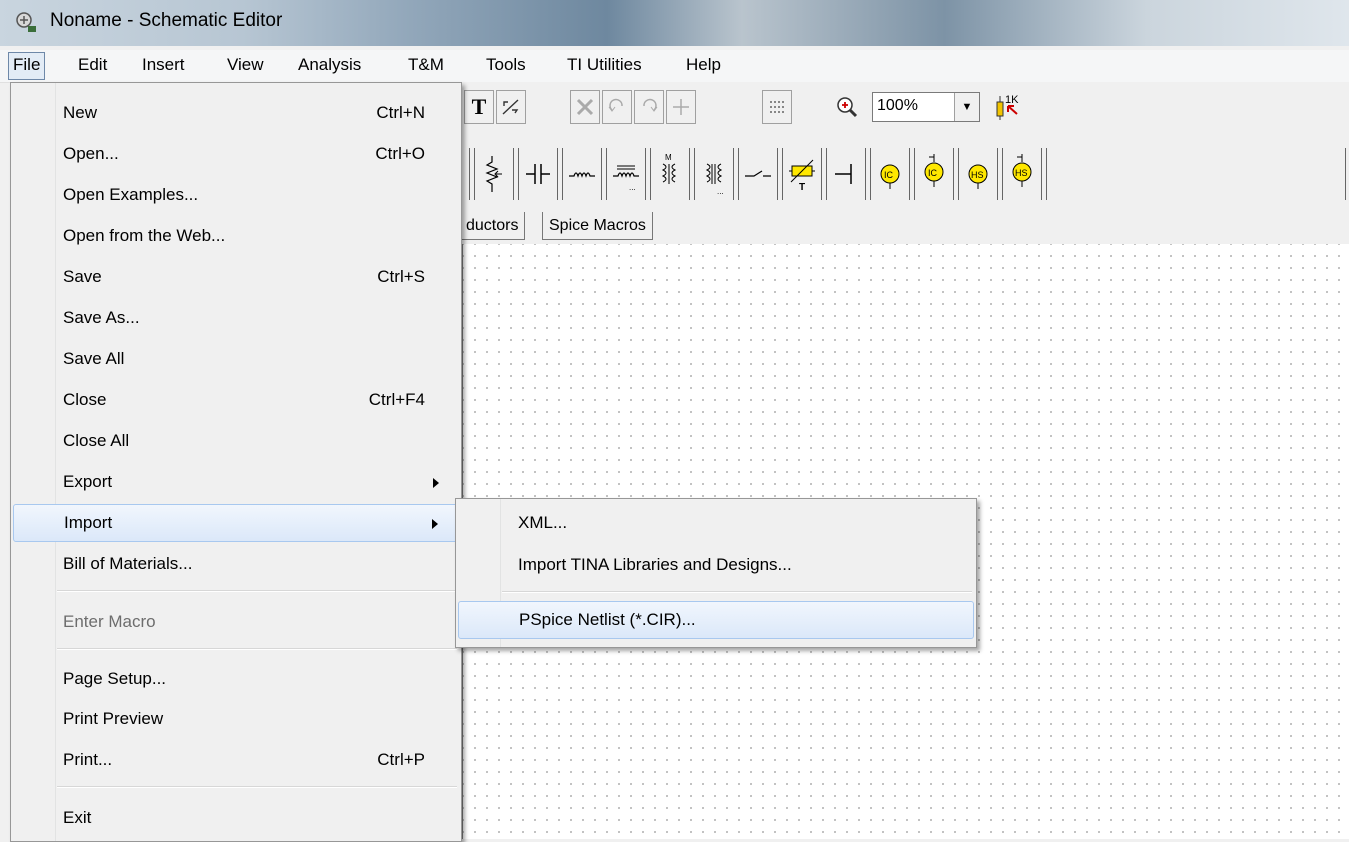  What do you see at coordinates (506, 65) in the screenshot?
I see `menu-tools: Tools` at bounding box center [506, 65].